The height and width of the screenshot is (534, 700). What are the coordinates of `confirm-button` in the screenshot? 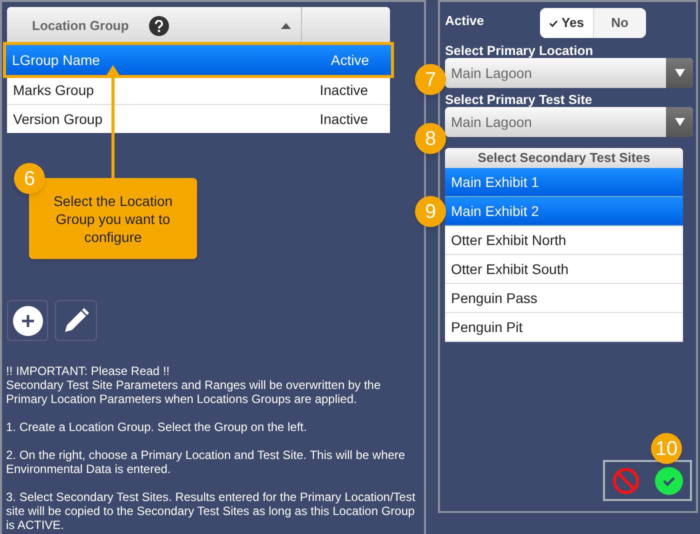 It's located at (668, 480).